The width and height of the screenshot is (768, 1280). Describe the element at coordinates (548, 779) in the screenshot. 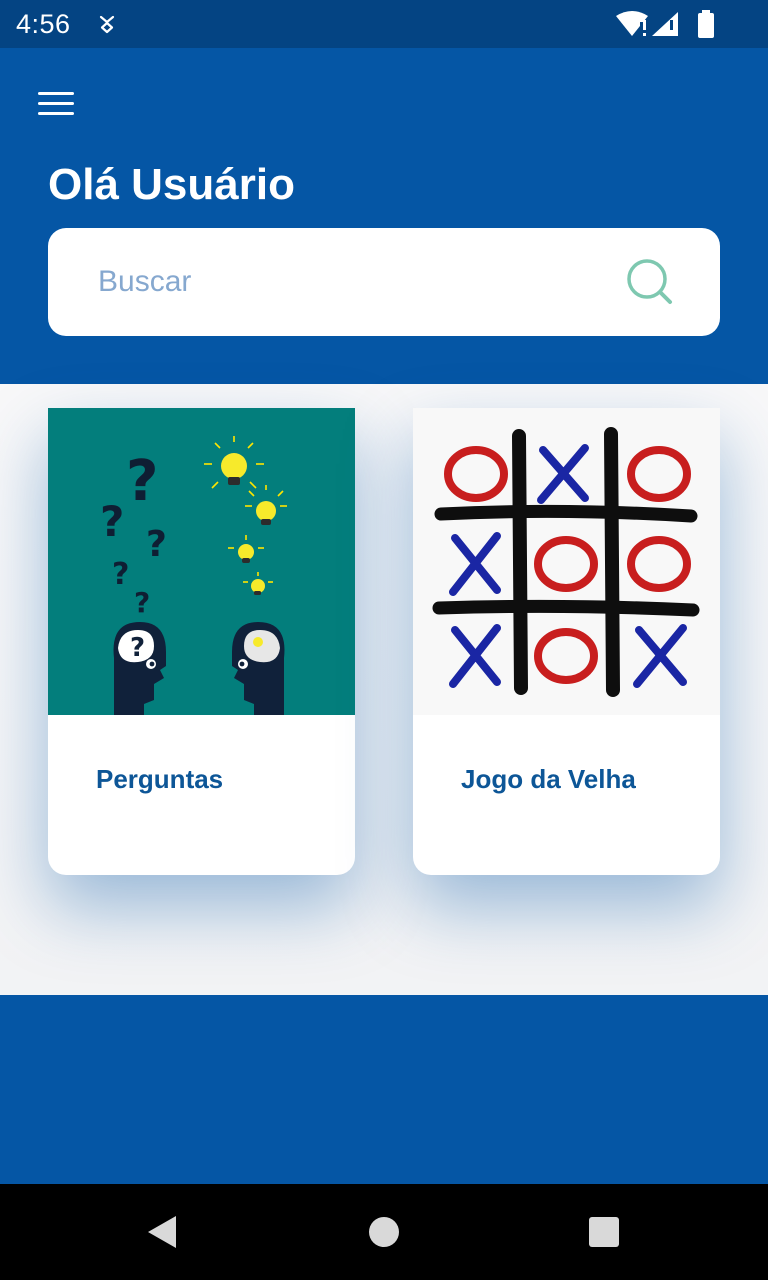

I see `card-title: Jogo da Velha` at that location.